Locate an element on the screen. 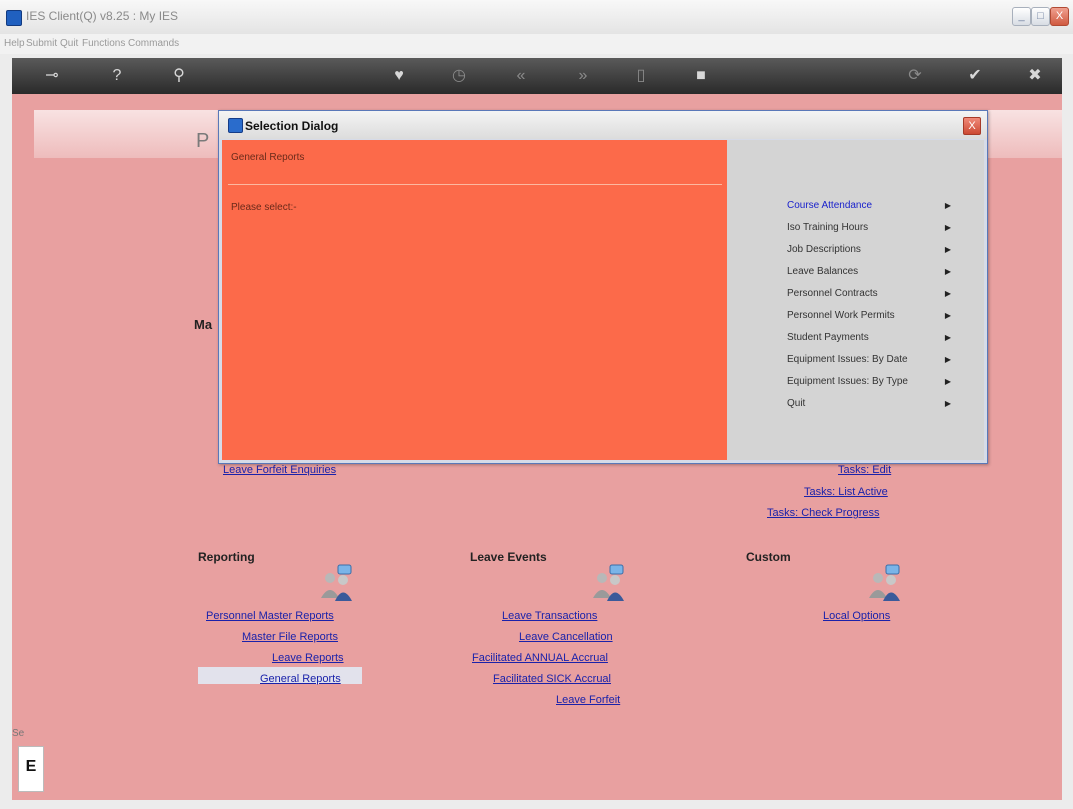  status-label: Se is located at coordinates (18, 733).